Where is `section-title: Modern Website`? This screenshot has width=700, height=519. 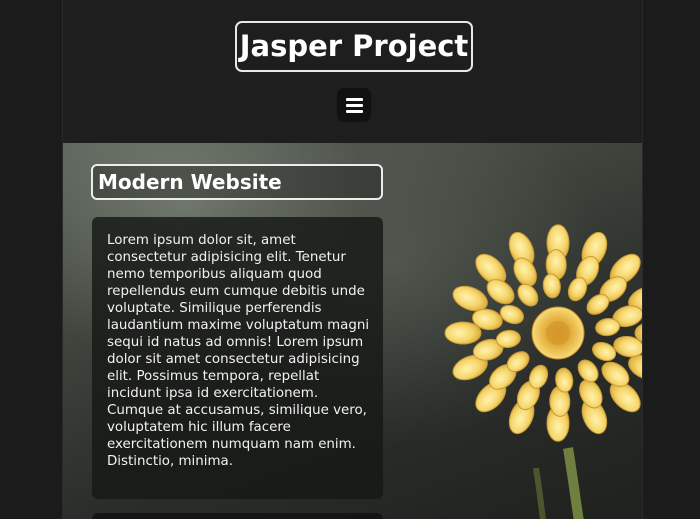 section-title: Modern Website is located at coordinates (237, 182).